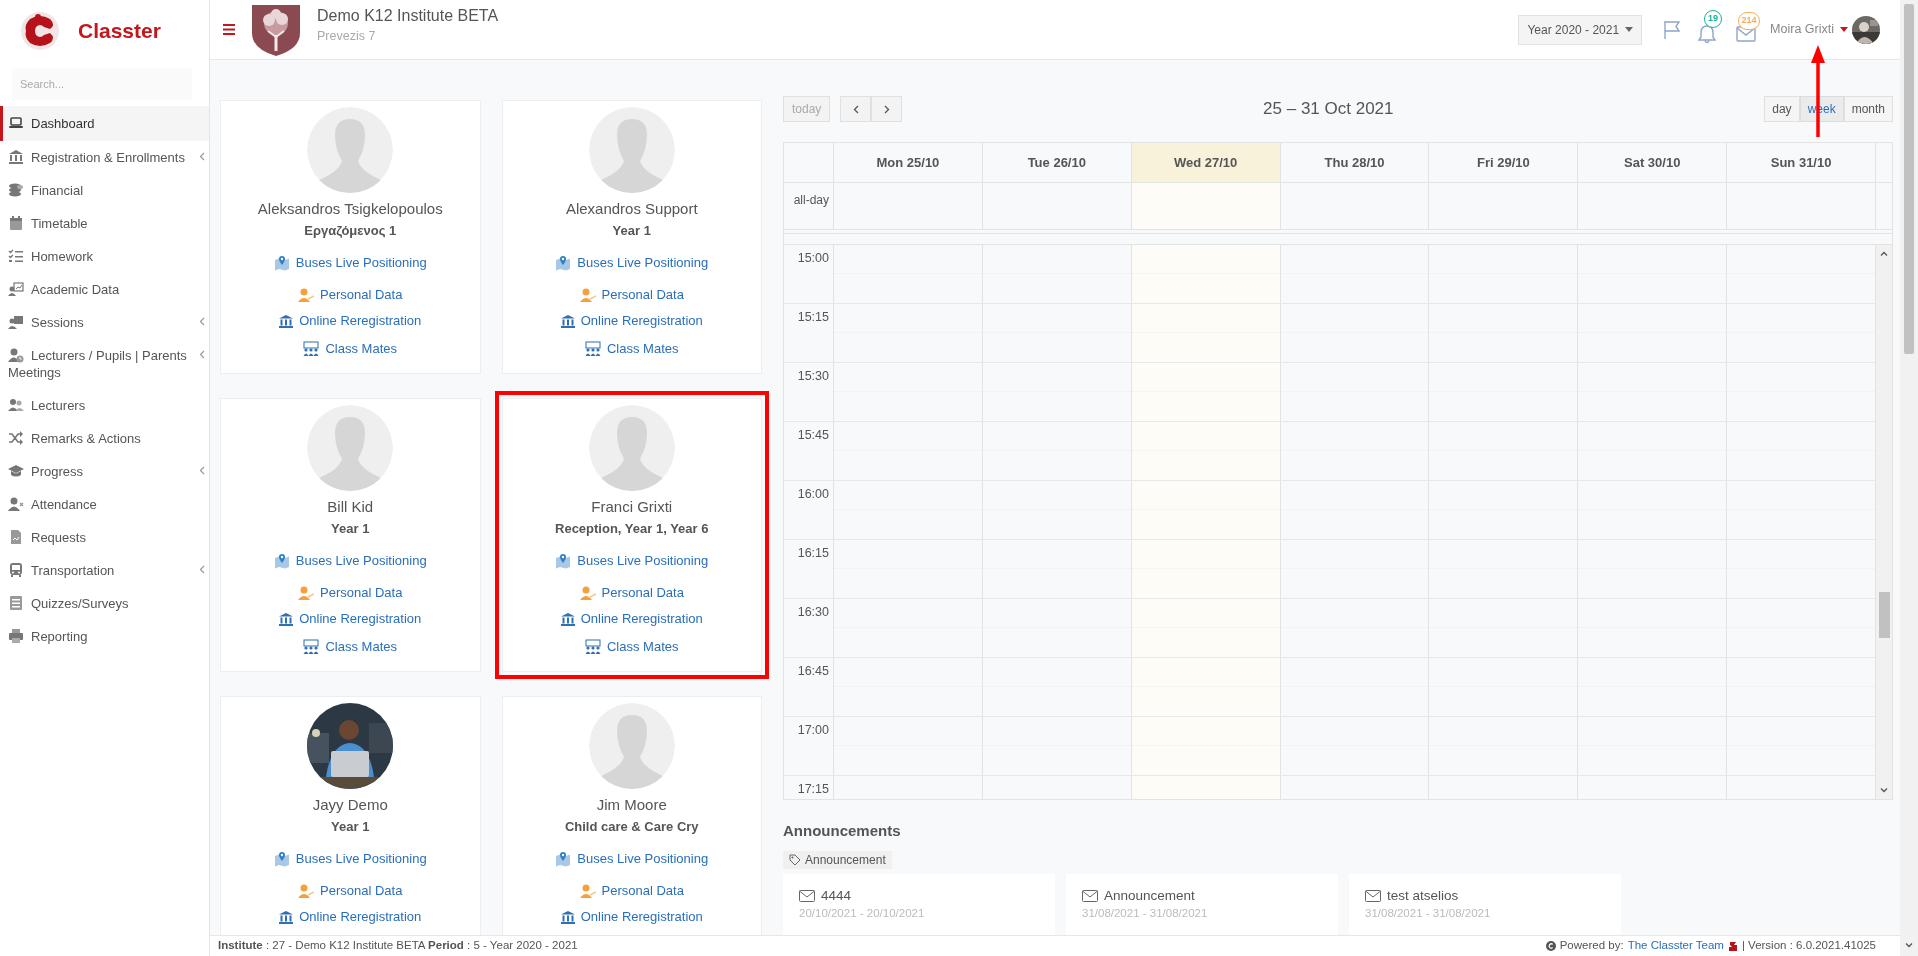 The image size is (1918, 956). Describe the element at coordinates (104, 438) in the screenshot. I see `sidebar-item: Remarks & Actions` at that location.